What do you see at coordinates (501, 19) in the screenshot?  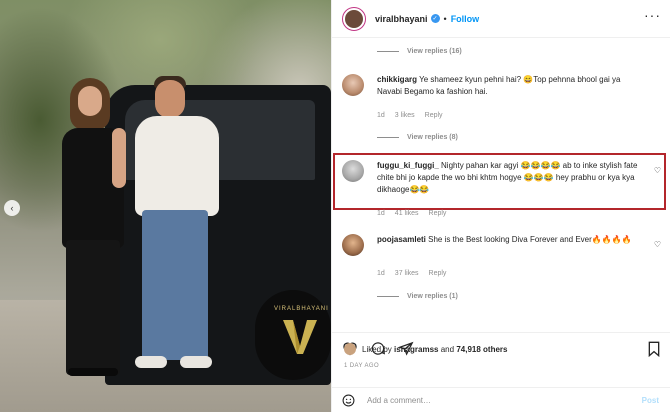 I see `post-header: viralbhayani ✓ • Follow ···` at bounding box center [501, 19].